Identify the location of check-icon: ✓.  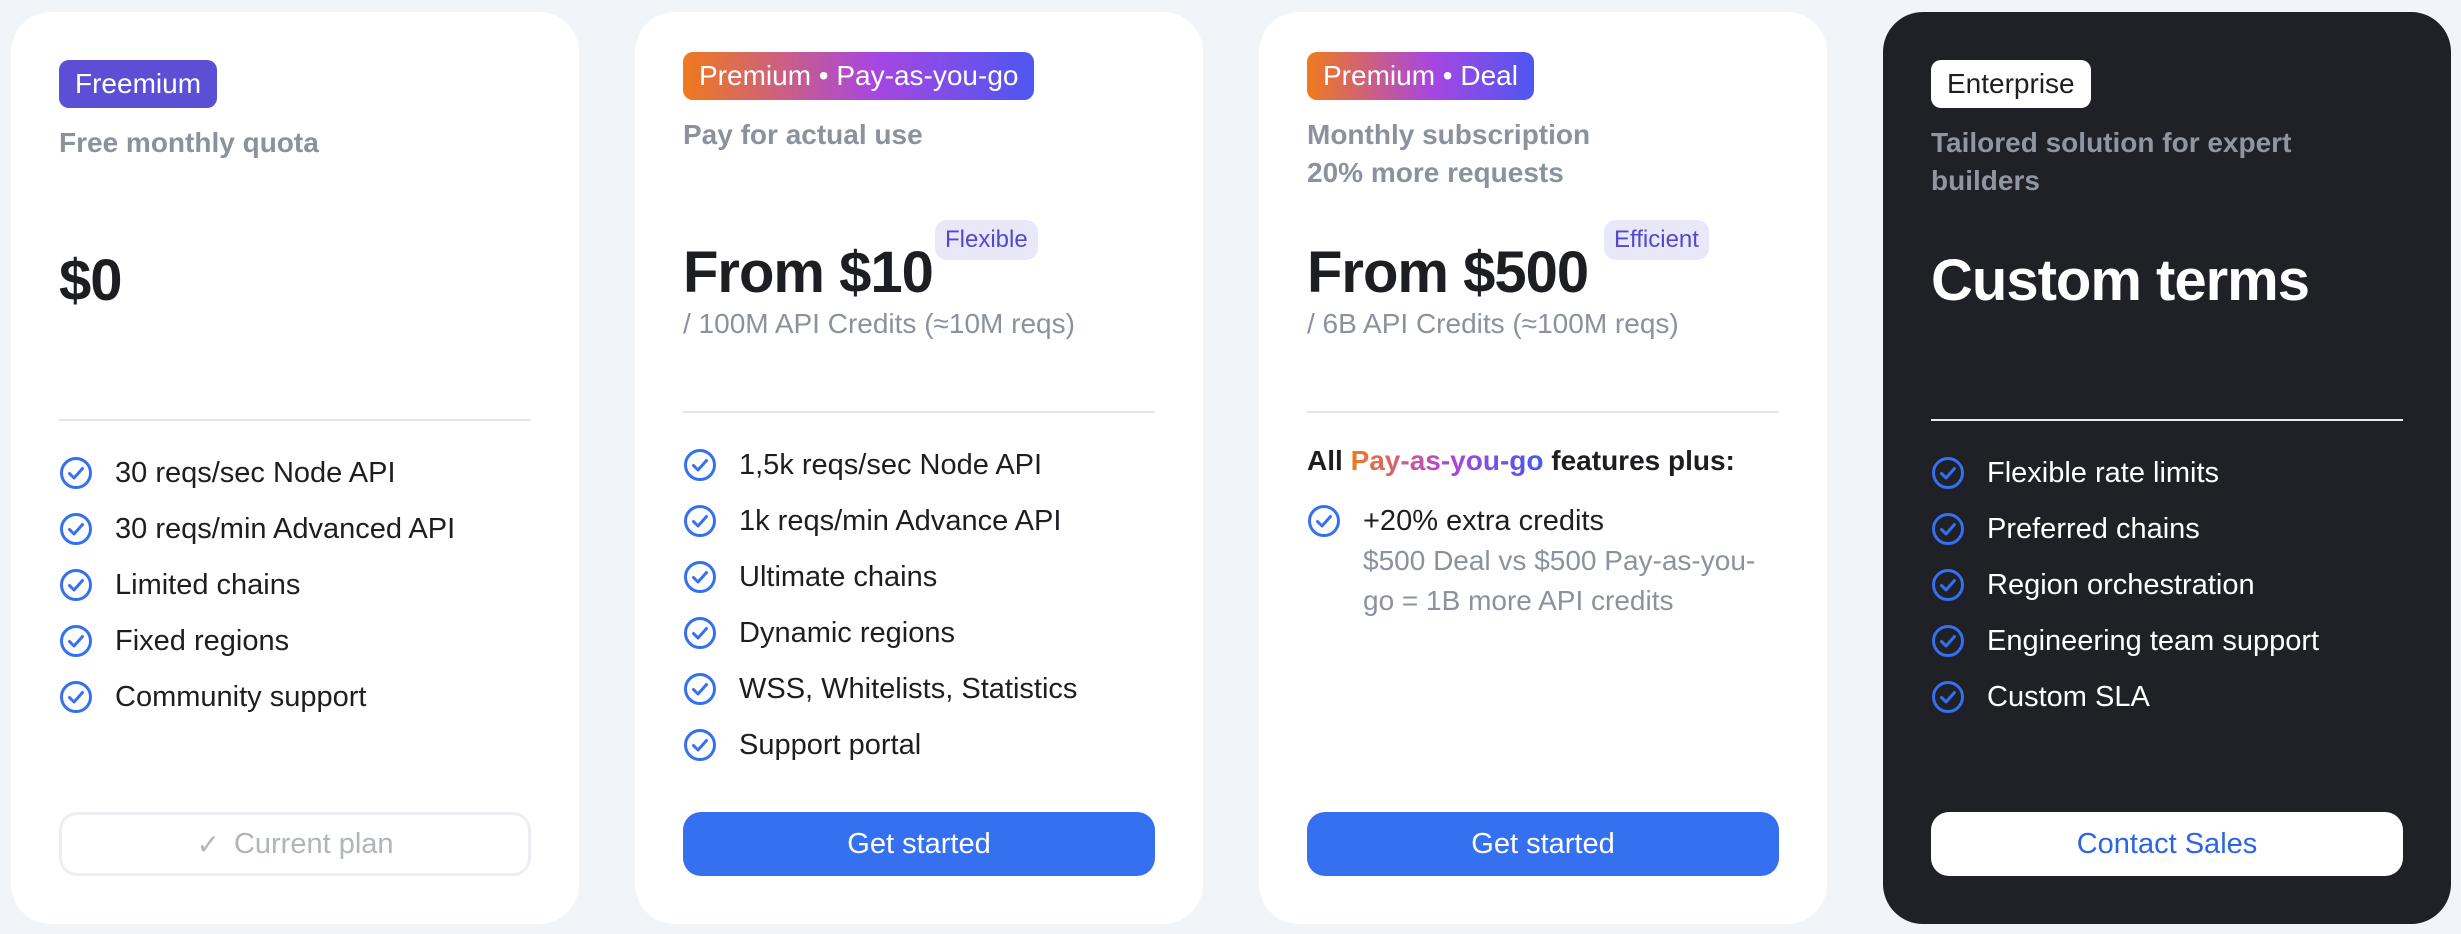
(208, 844).